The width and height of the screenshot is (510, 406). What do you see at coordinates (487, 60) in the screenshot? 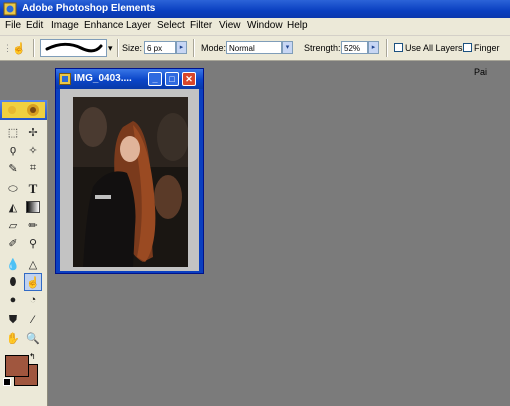
I see `finger-painting-label: Finger Pai` at bounding box center [487, 60].